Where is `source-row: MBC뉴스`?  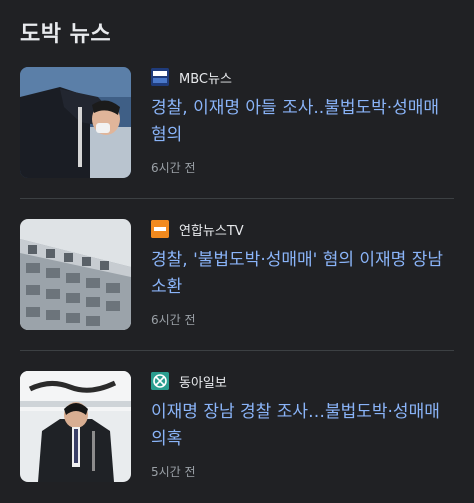
source-row: MBC뉴스 is located at coordinates (191, 77).